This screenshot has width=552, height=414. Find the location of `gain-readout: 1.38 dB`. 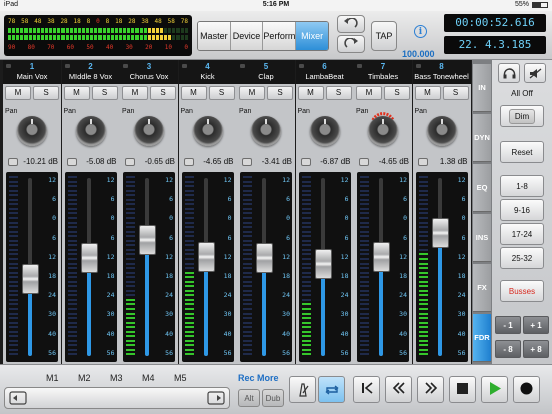

gain-readout: 1.38 dB is located at coordinates (454, 161).